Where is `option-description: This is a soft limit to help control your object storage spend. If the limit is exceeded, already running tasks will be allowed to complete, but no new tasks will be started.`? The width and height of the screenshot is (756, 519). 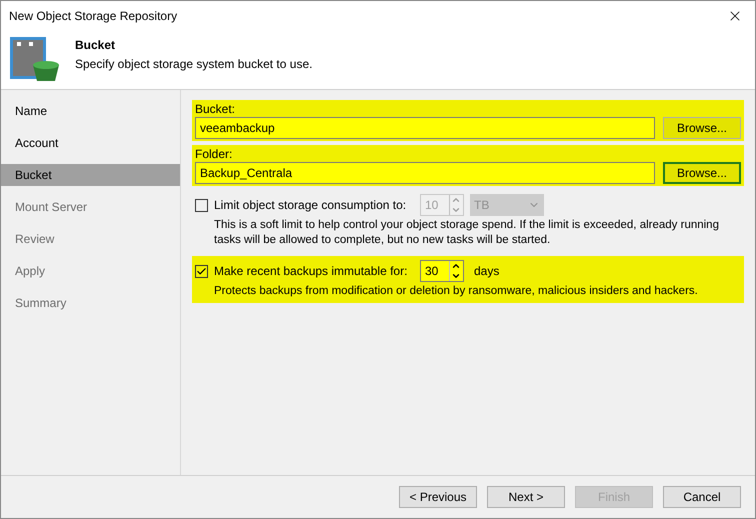 option-description: This is a soft limit to help control your object storage spend. If the limit is exceeded, already running tasks will be allowed to complete, but no new tasks will be started. is located at coordinates (466, 233).